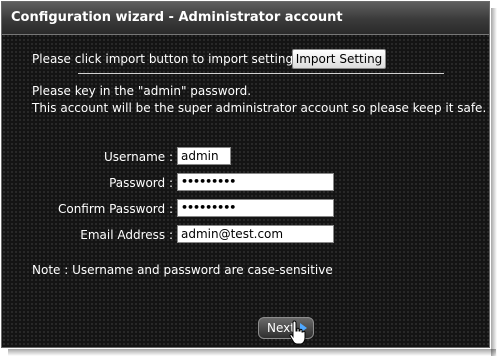 This screenshot has width=503, height=361. What do you see at coordinates (141, 183) in the screenshot?
I see `password-label: Password :` at bounding box center [141, 183].